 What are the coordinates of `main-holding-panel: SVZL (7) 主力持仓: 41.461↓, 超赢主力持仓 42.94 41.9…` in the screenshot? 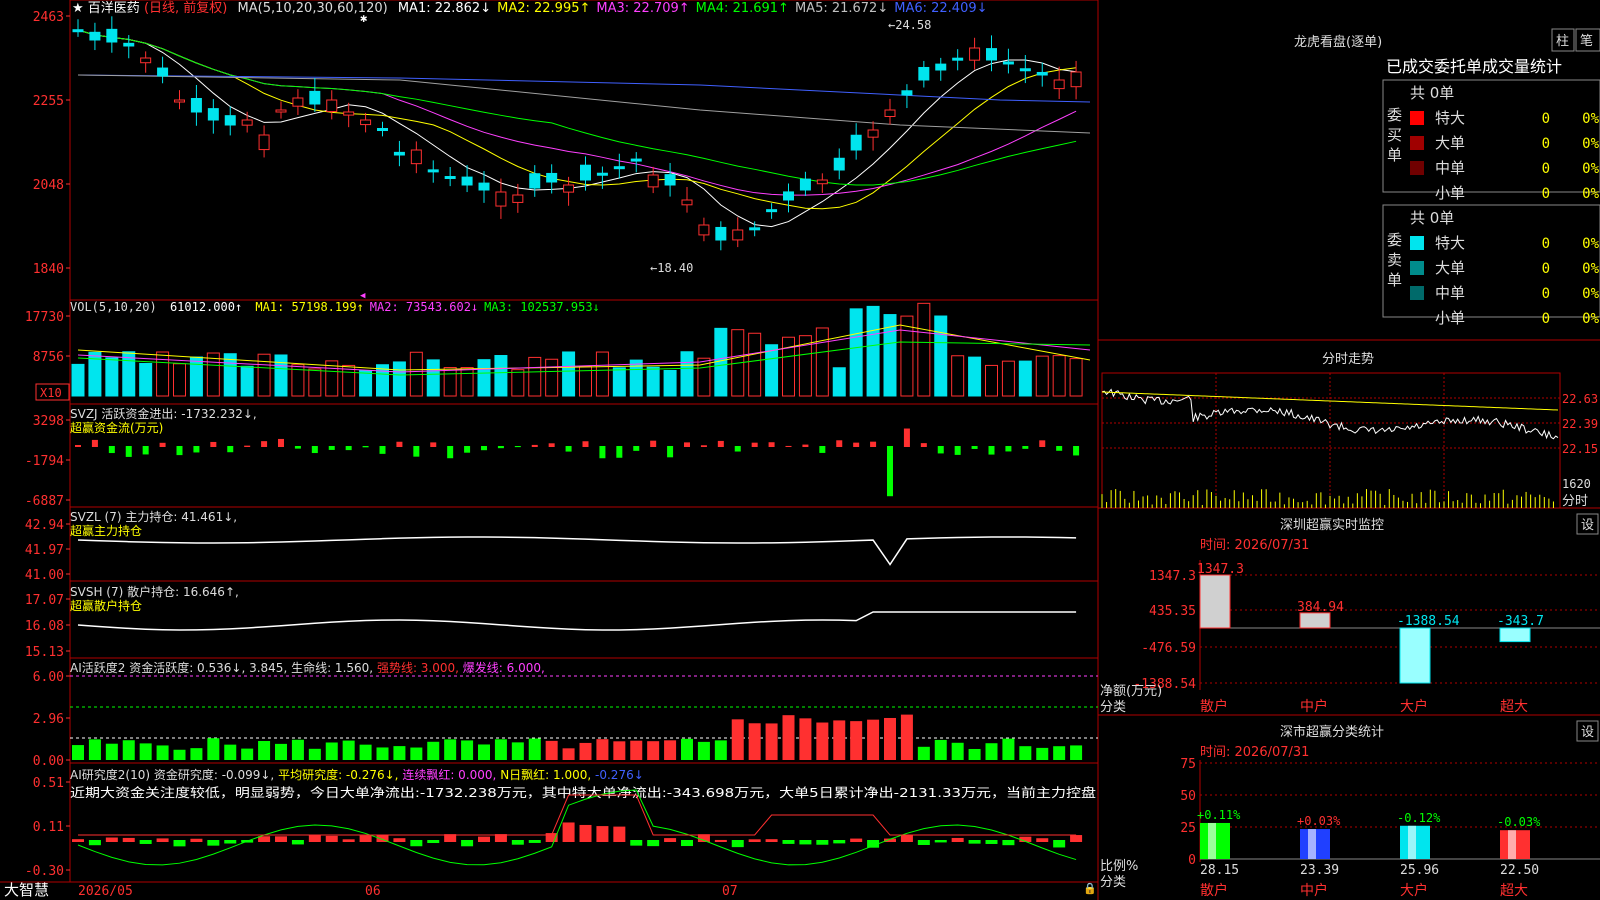 It's located at (551, 546).